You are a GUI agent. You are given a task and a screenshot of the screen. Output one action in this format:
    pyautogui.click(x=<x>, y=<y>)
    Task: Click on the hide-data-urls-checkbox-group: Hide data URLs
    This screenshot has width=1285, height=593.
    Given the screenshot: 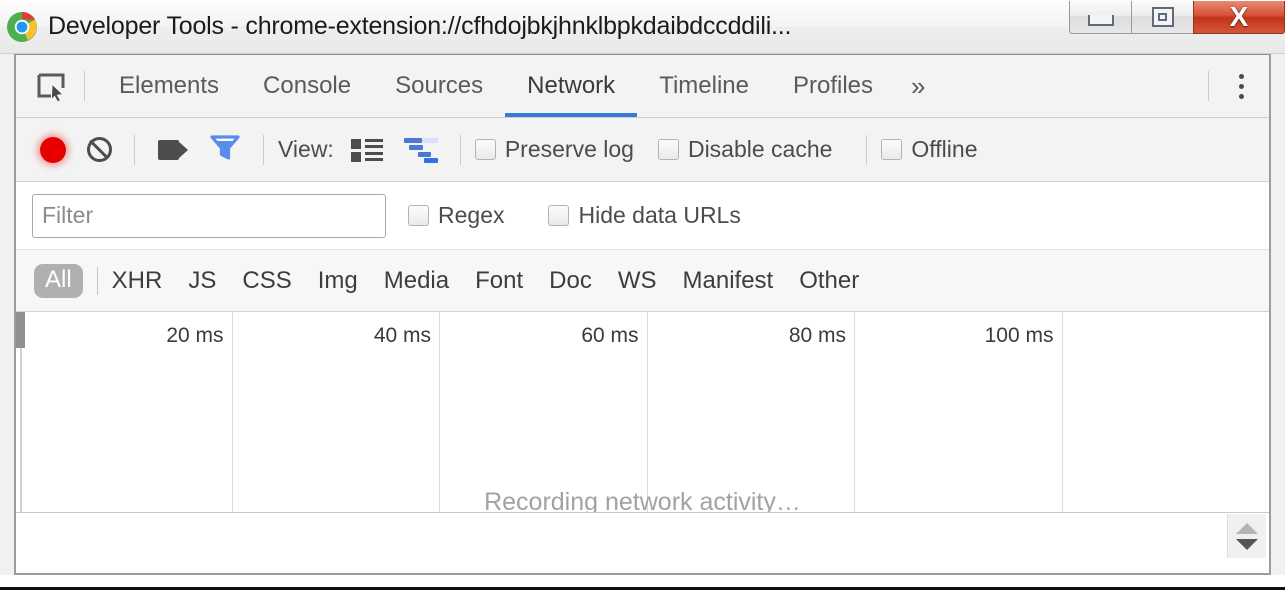 What is the action you would take?
    pyautogui.click(x=655, y=215)
    